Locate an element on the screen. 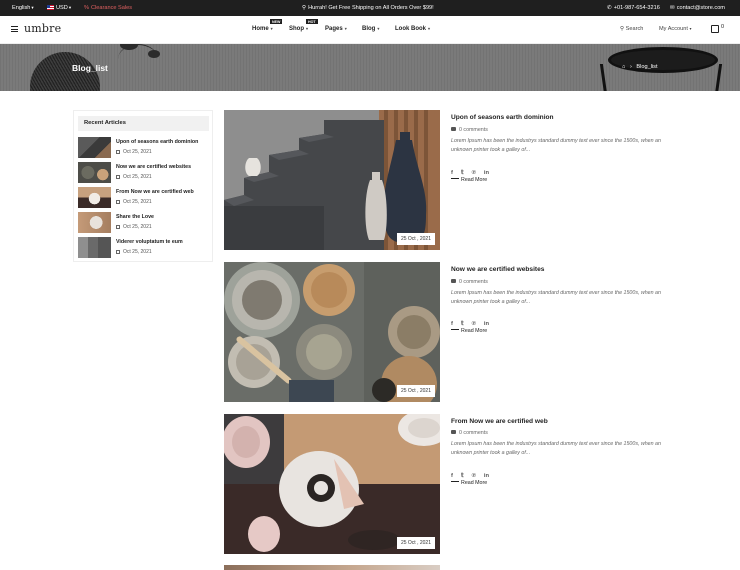 This screenshot has width=740, height=570. nav-item-pages: Pages ▾ is located at coordinates (336, 29).